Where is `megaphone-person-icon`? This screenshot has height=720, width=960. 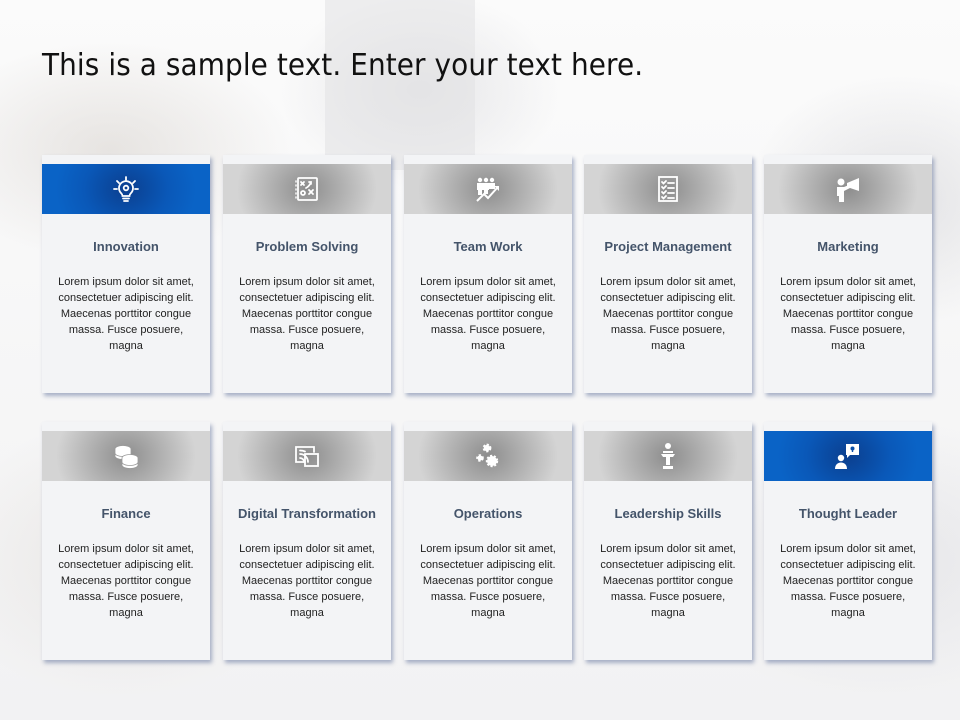 megaphone-person-icon is located at coordinates (848, 190).